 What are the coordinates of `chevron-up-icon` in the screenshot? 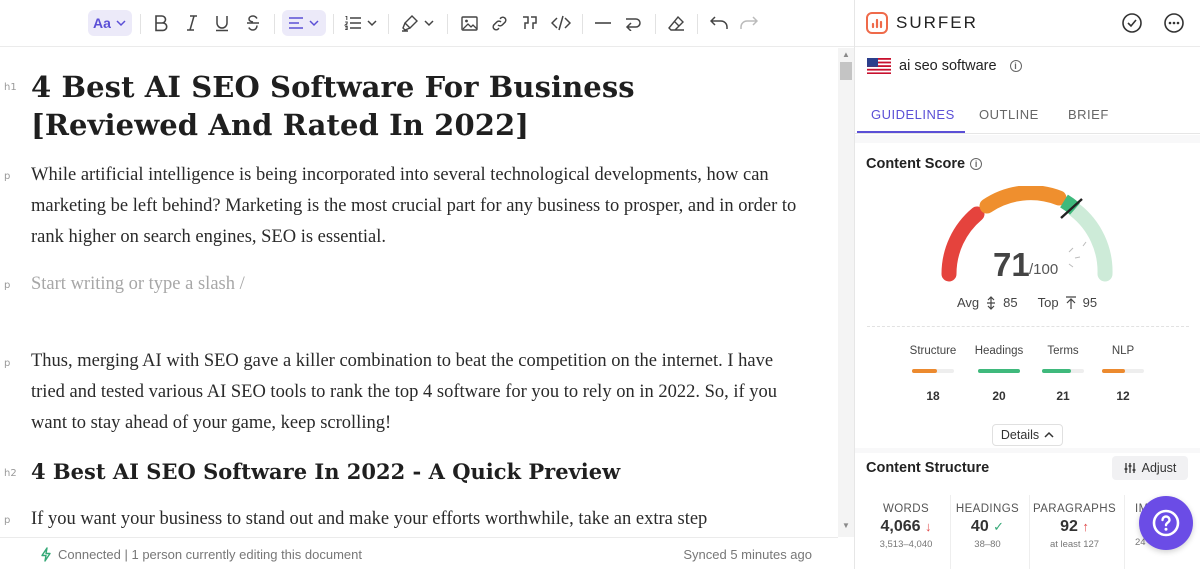 It's located at (1049, 434).